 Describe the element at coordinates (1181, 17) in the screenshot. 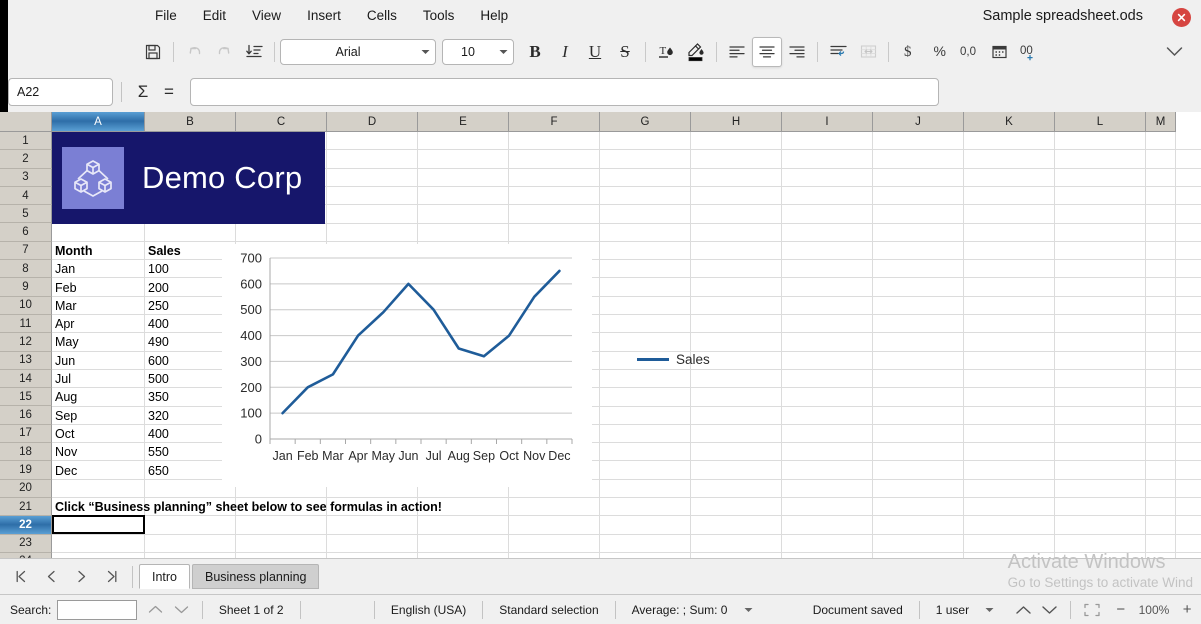

I see `close-icon` at that location.